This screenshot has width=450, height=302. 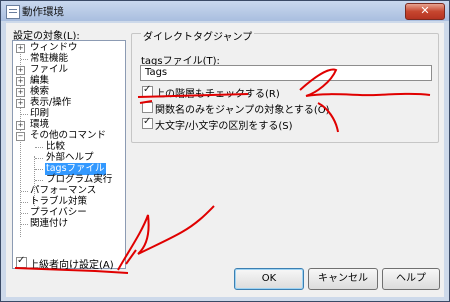 I want to click on ok-button: OK, so click(x=269, y=279).